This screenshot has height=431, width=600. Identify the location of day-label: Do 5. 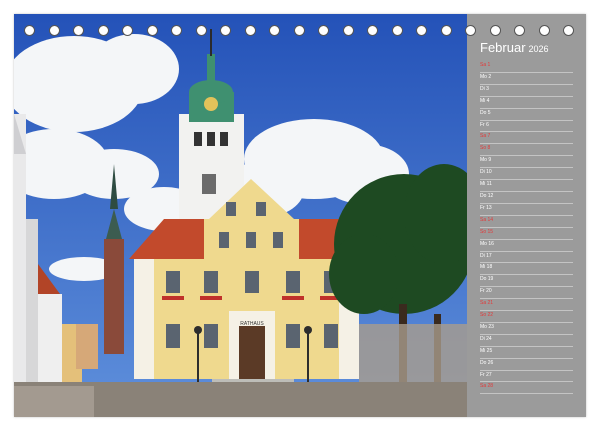
(485, 112).